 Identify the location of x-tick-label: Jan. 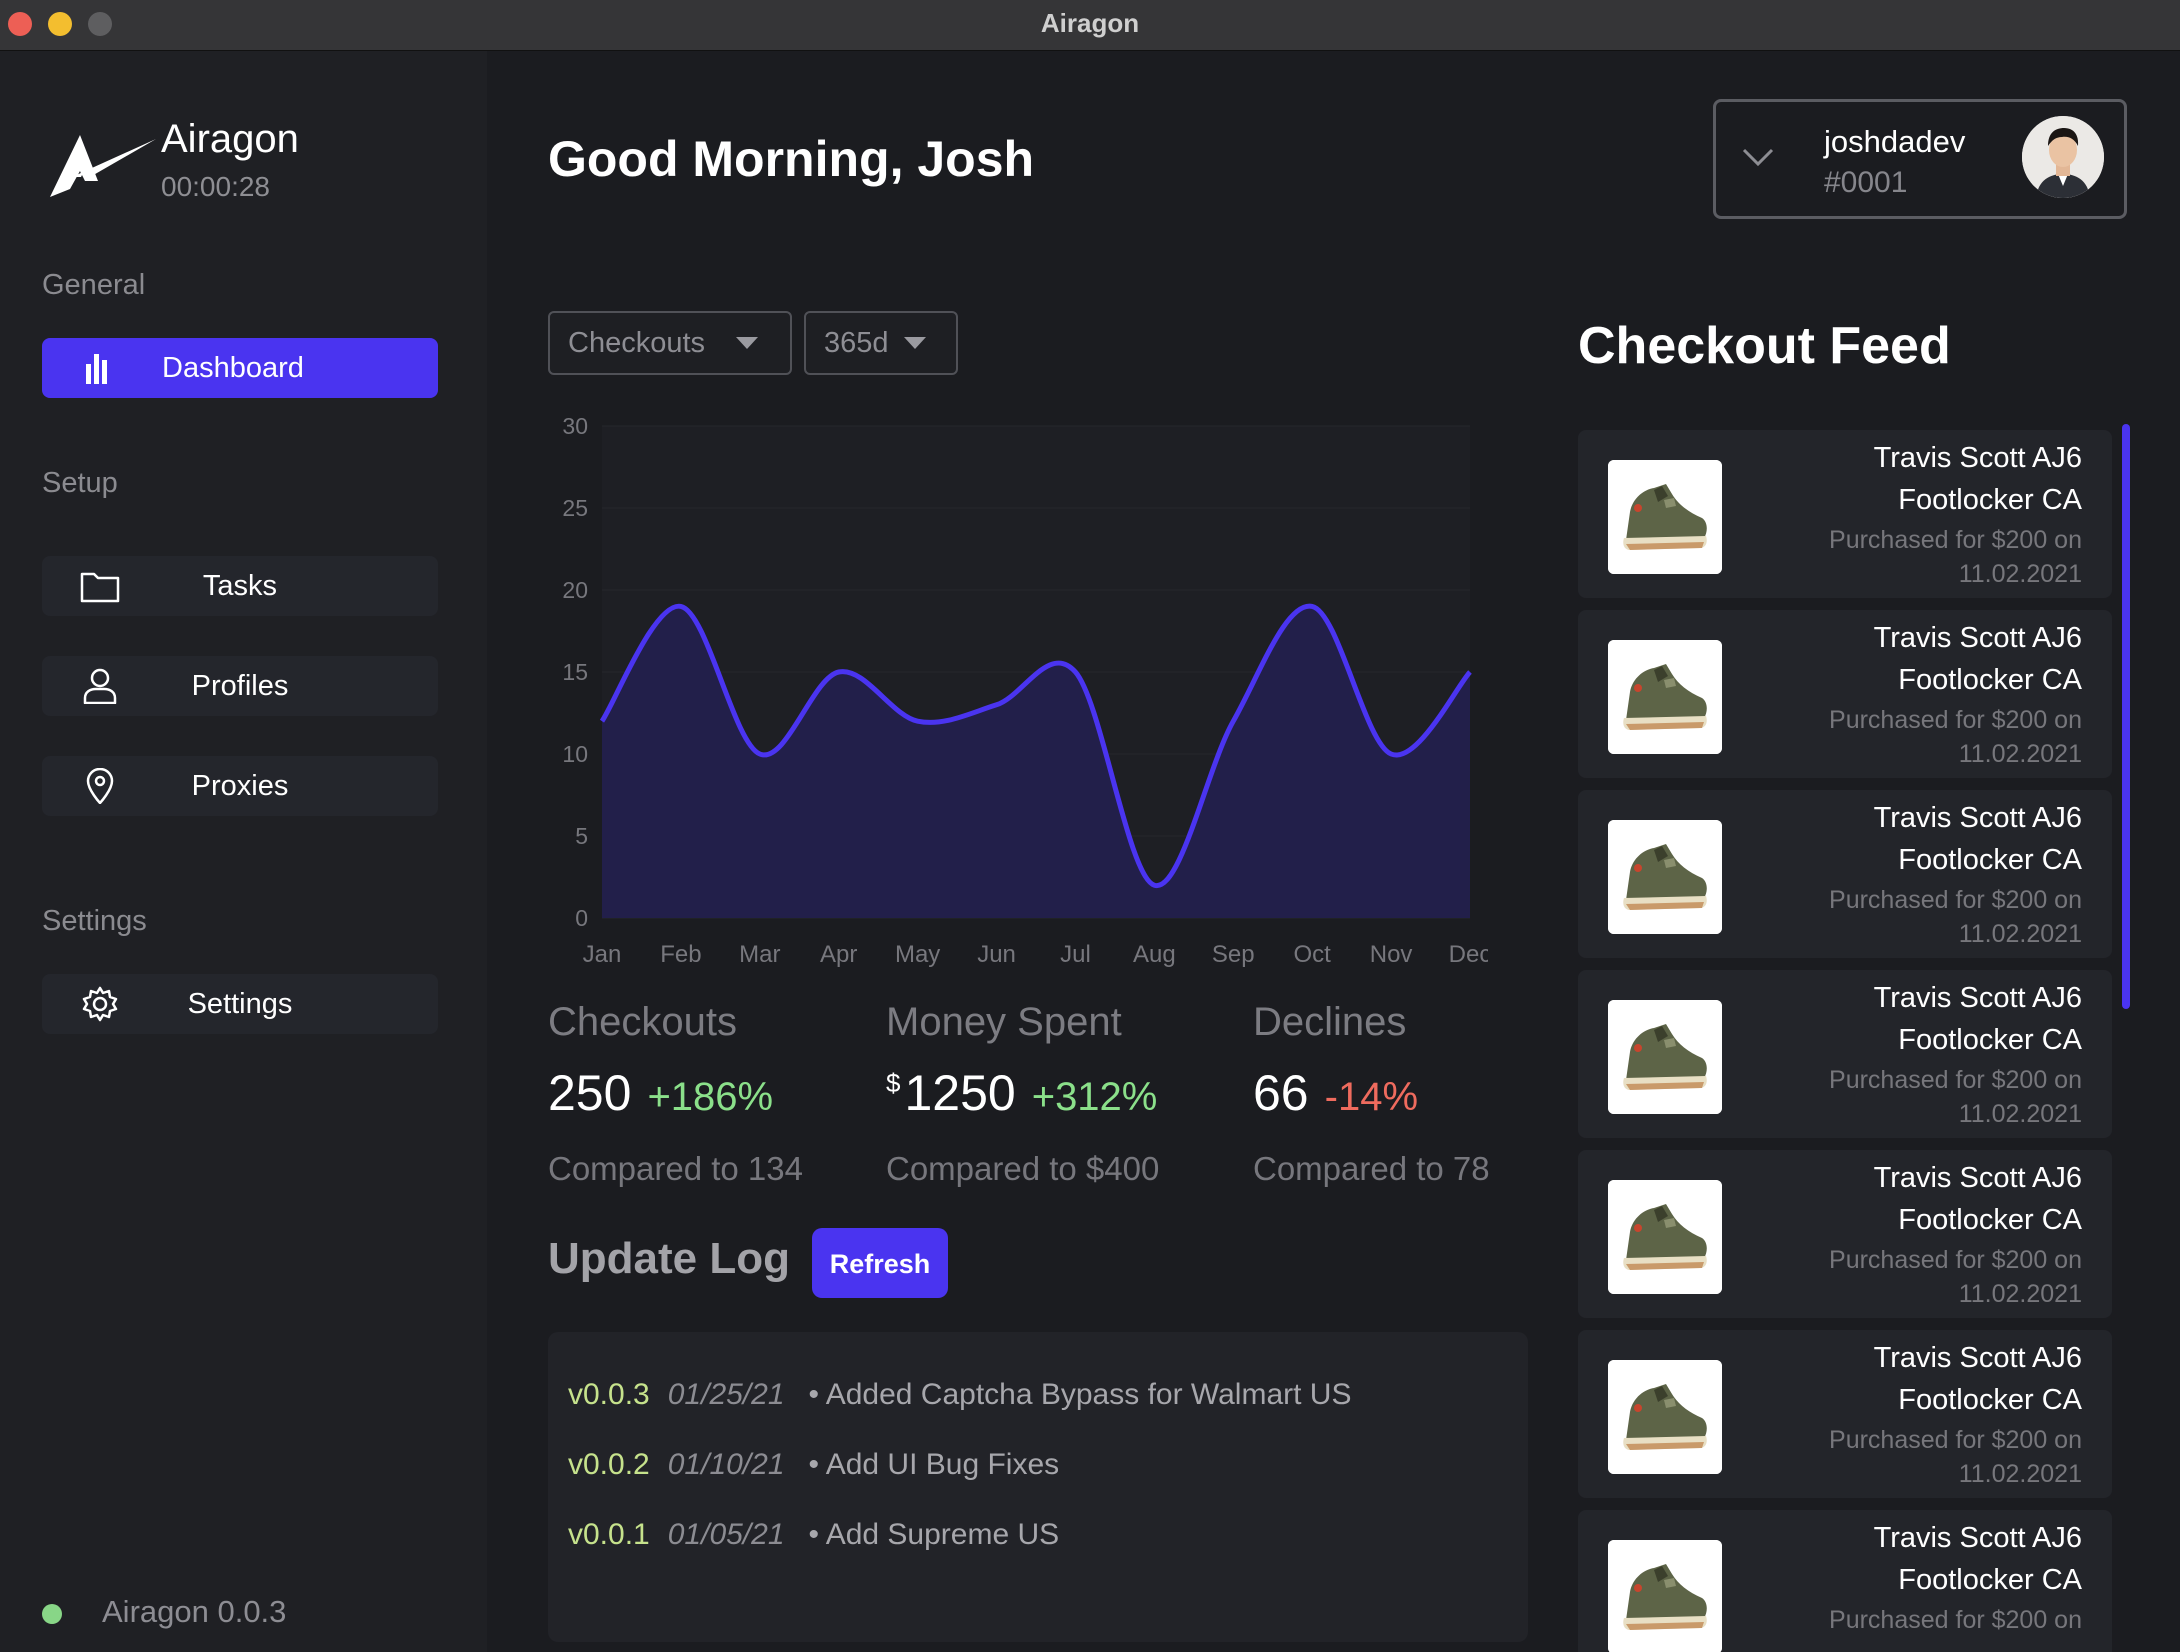
(602, 954).